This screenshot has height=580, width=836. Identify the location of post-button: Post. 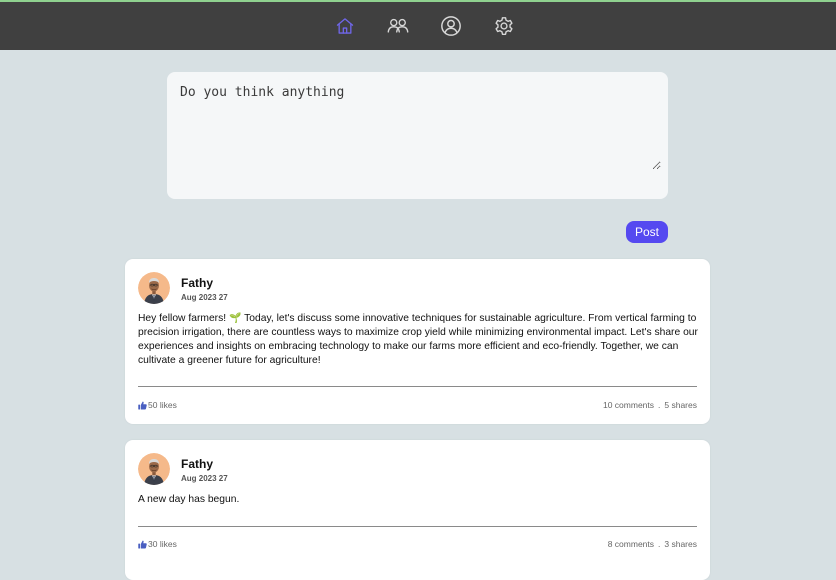
(647, 232).